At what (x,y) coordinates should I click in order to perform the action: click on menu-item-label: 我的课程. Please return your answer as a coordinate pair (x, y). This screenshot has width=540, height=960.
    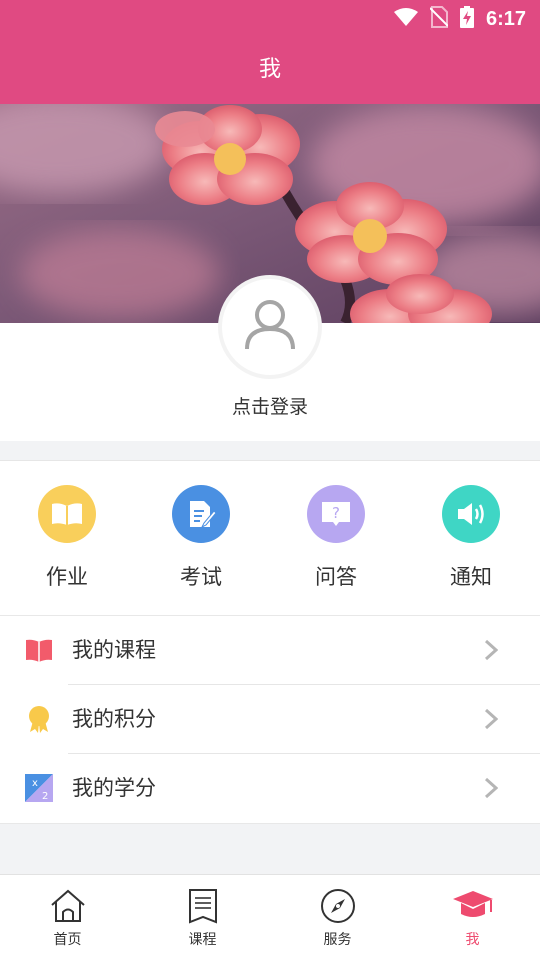
    Looking at the image, I should click on (114, 650).